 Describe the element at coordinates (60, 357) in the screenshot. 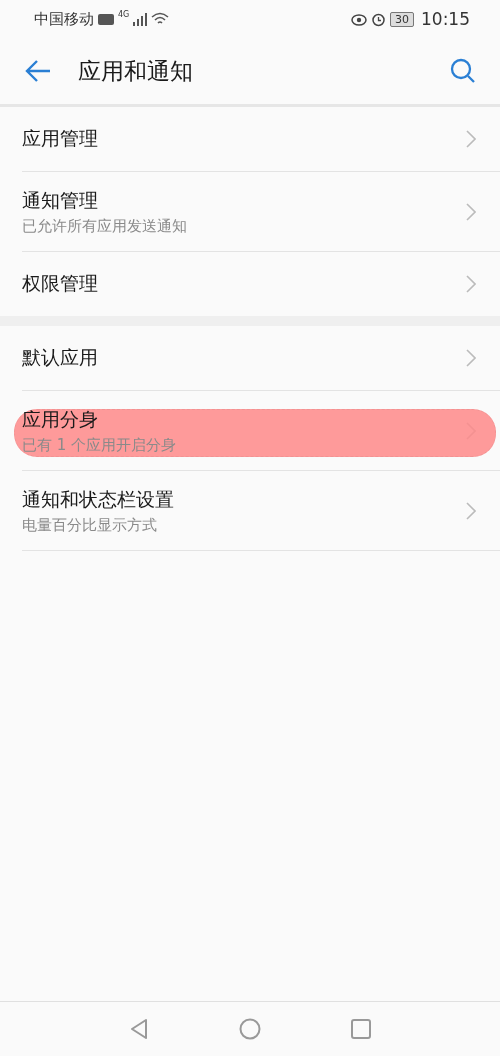

I see `item-title: 默认应用` at that location.